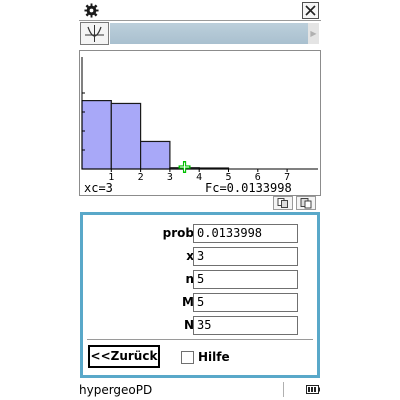 This screenshot has height=400, width=400. Describe the element at coordinates (91, 10) in the screenshot. I see `gear-icon` at that location.